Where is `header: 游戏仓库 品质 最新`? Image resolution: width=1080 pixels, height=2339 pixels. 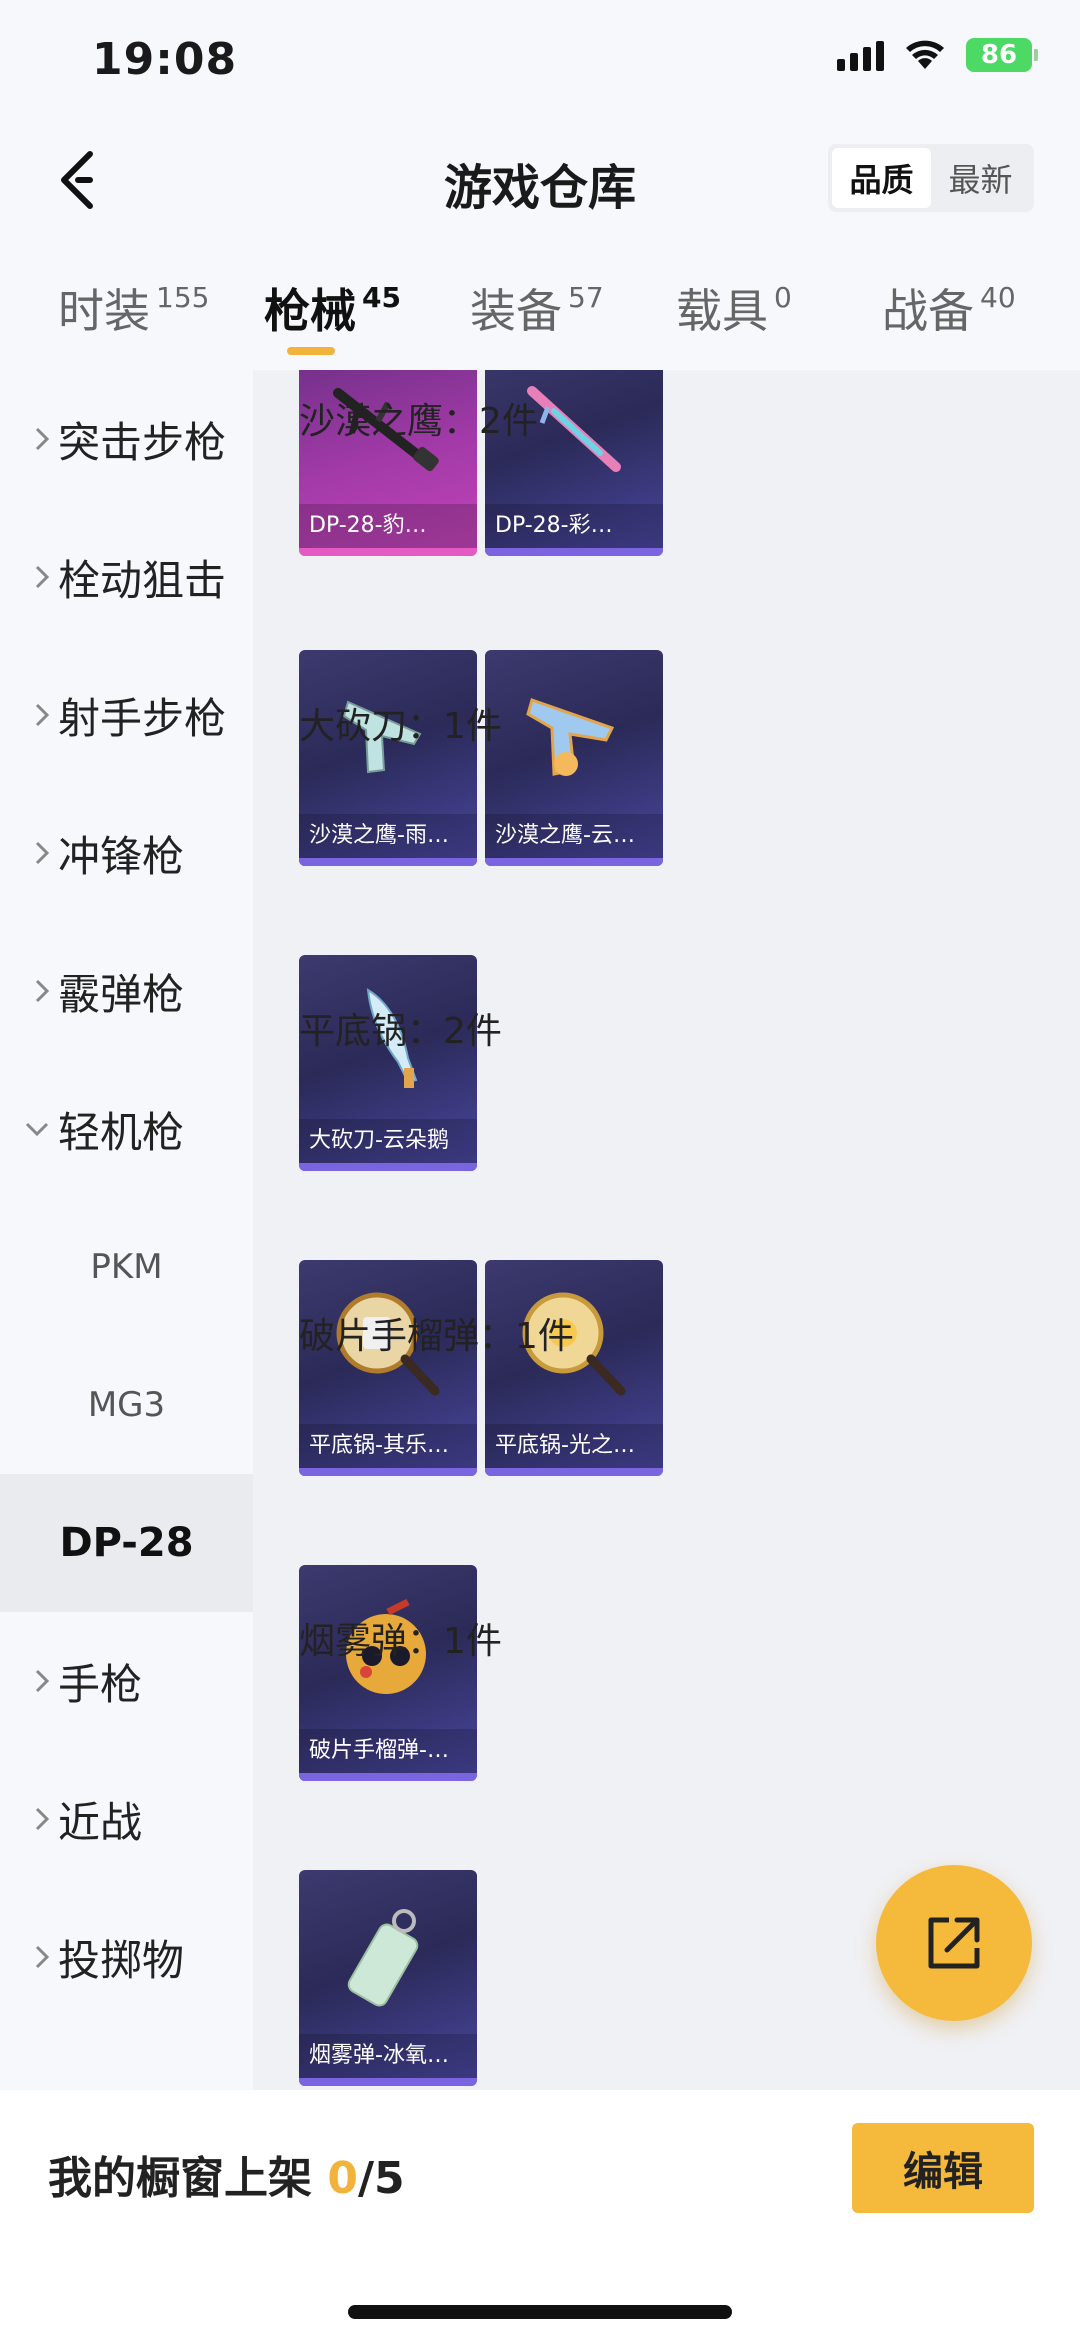 header: 游戏仓库 品质 最新 is located at coordinates (540, 182).